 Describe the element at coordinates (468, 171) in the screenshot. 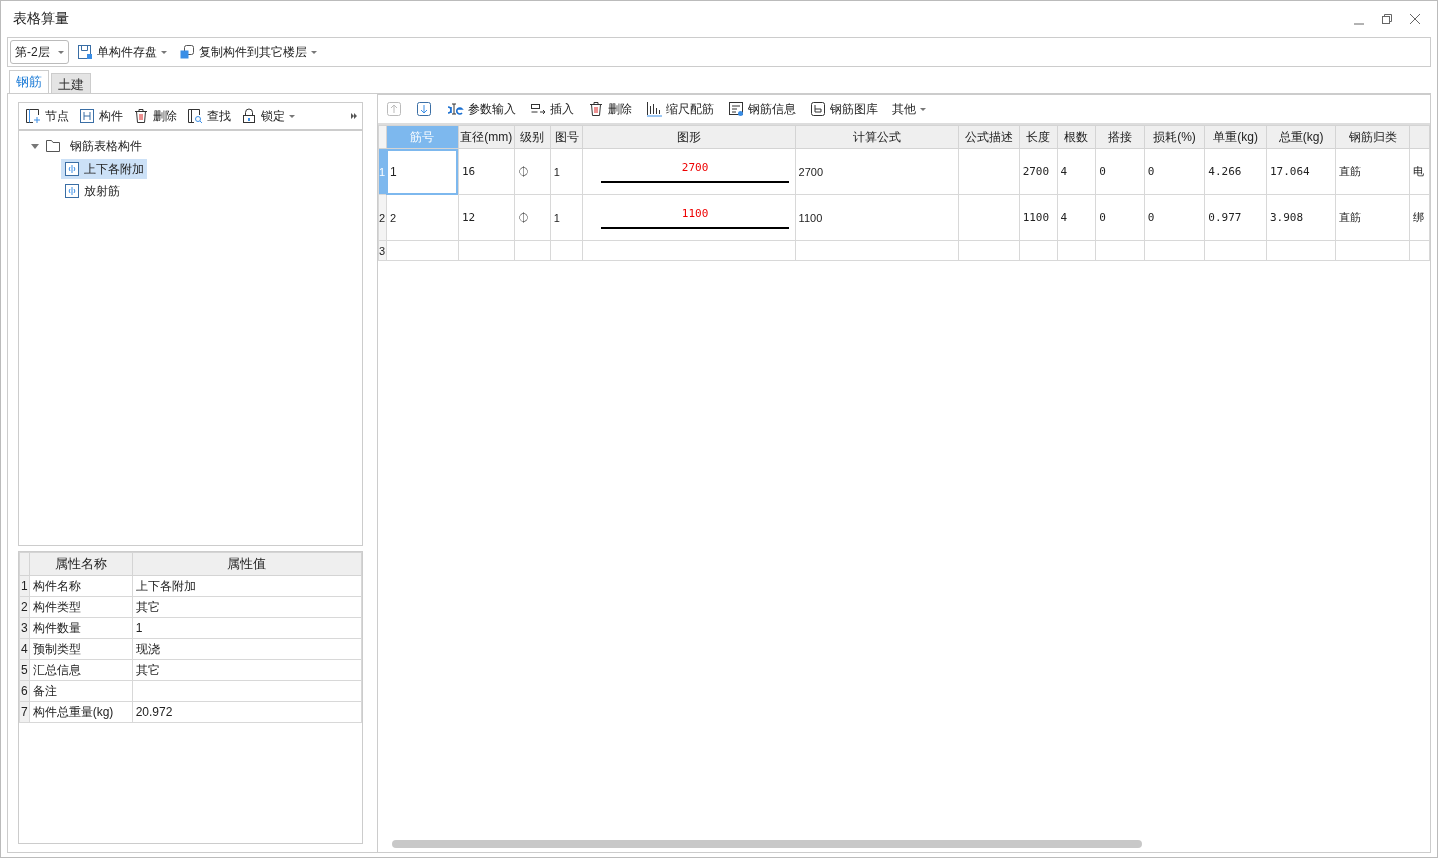

I see `table-cell: 16` at that location.